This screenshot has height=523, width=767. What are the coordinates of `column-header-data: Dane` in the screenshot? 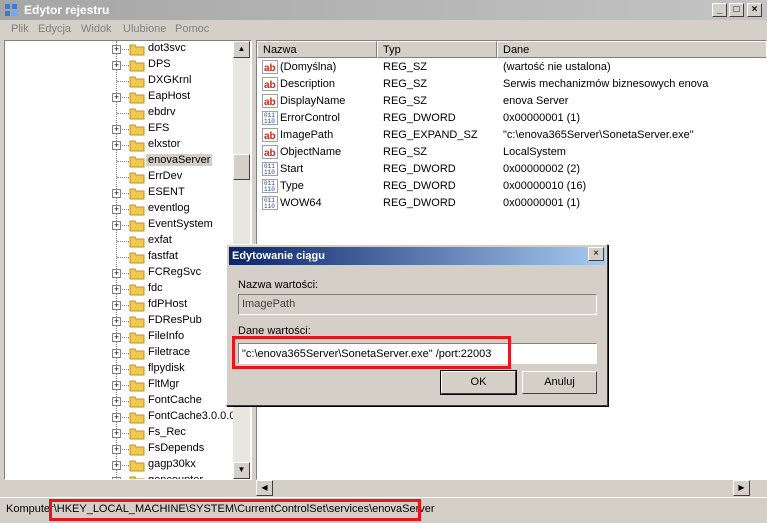 It's located at (631, 49).